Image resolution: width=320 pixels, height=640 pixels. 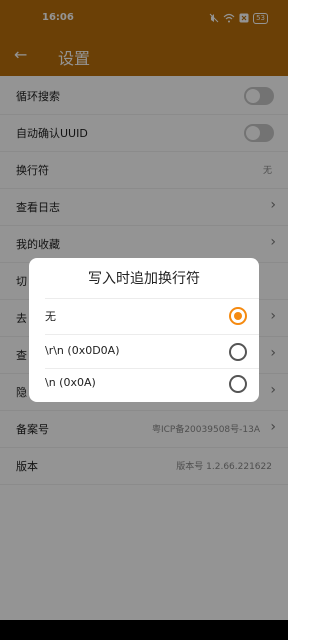 I want to click on radio-selected, so click(x=238, y=316).